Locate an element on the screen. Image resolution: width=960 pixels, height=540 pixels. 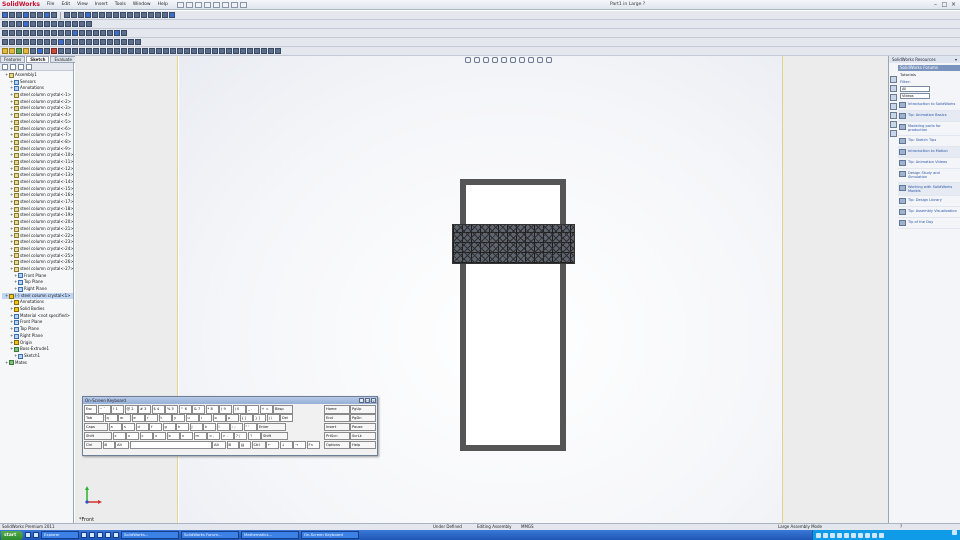
tree-row: + steel column crystal<-25> is located at coordinates (37, 256).